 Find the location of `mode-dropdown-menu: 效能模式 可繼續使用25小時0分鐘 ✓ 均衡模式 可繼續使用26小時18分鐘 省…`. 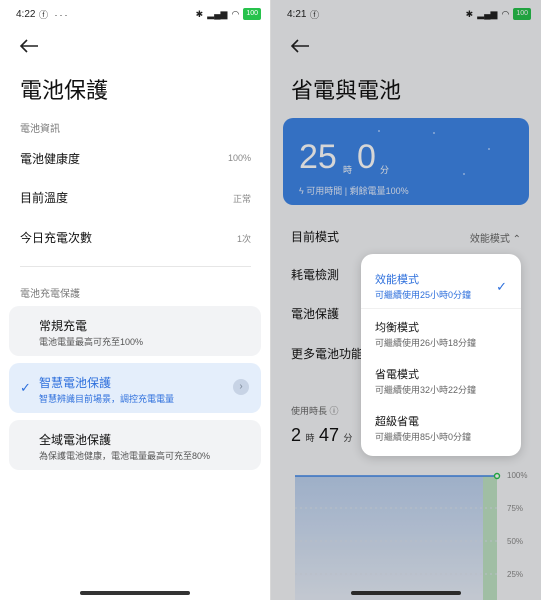

mode-dropdown-menu: 效能模式 可繼續使用25小時0分鐘 ✓ 均衡模式 可繼續使用26小時18分鐘 省… is located at coordinates (441, 355).